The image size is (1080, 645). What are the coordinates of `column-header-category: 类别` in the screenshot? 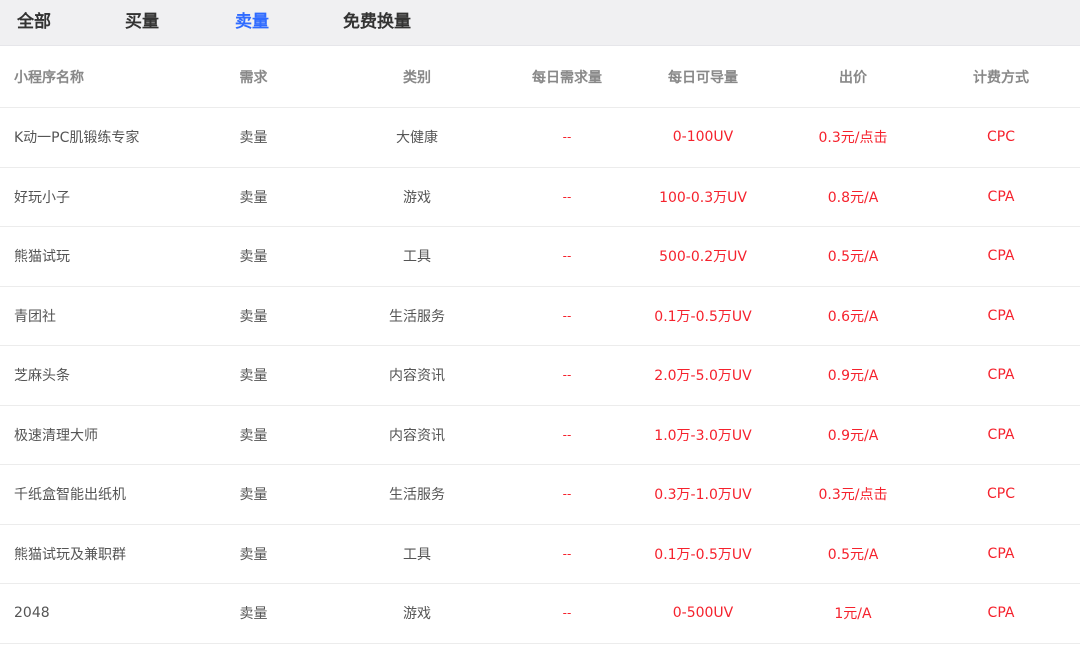 It's located at (417, 77).